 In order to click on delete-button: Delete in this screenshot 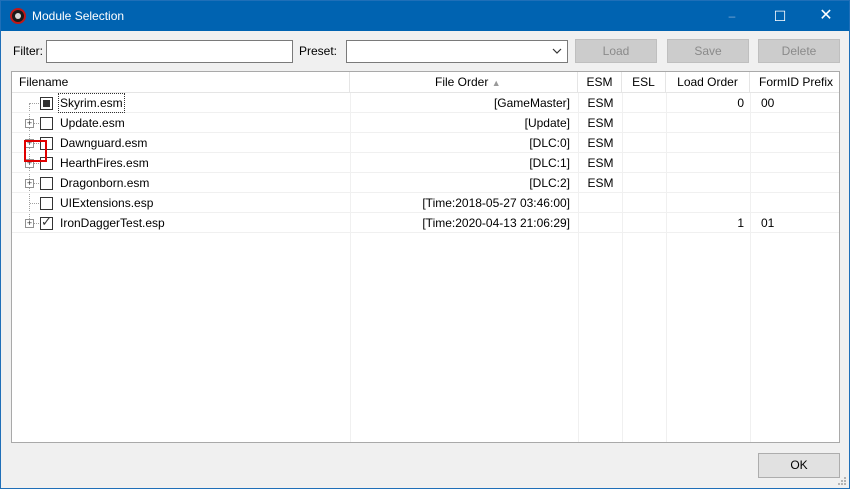, I will do `click(799, 51)`.